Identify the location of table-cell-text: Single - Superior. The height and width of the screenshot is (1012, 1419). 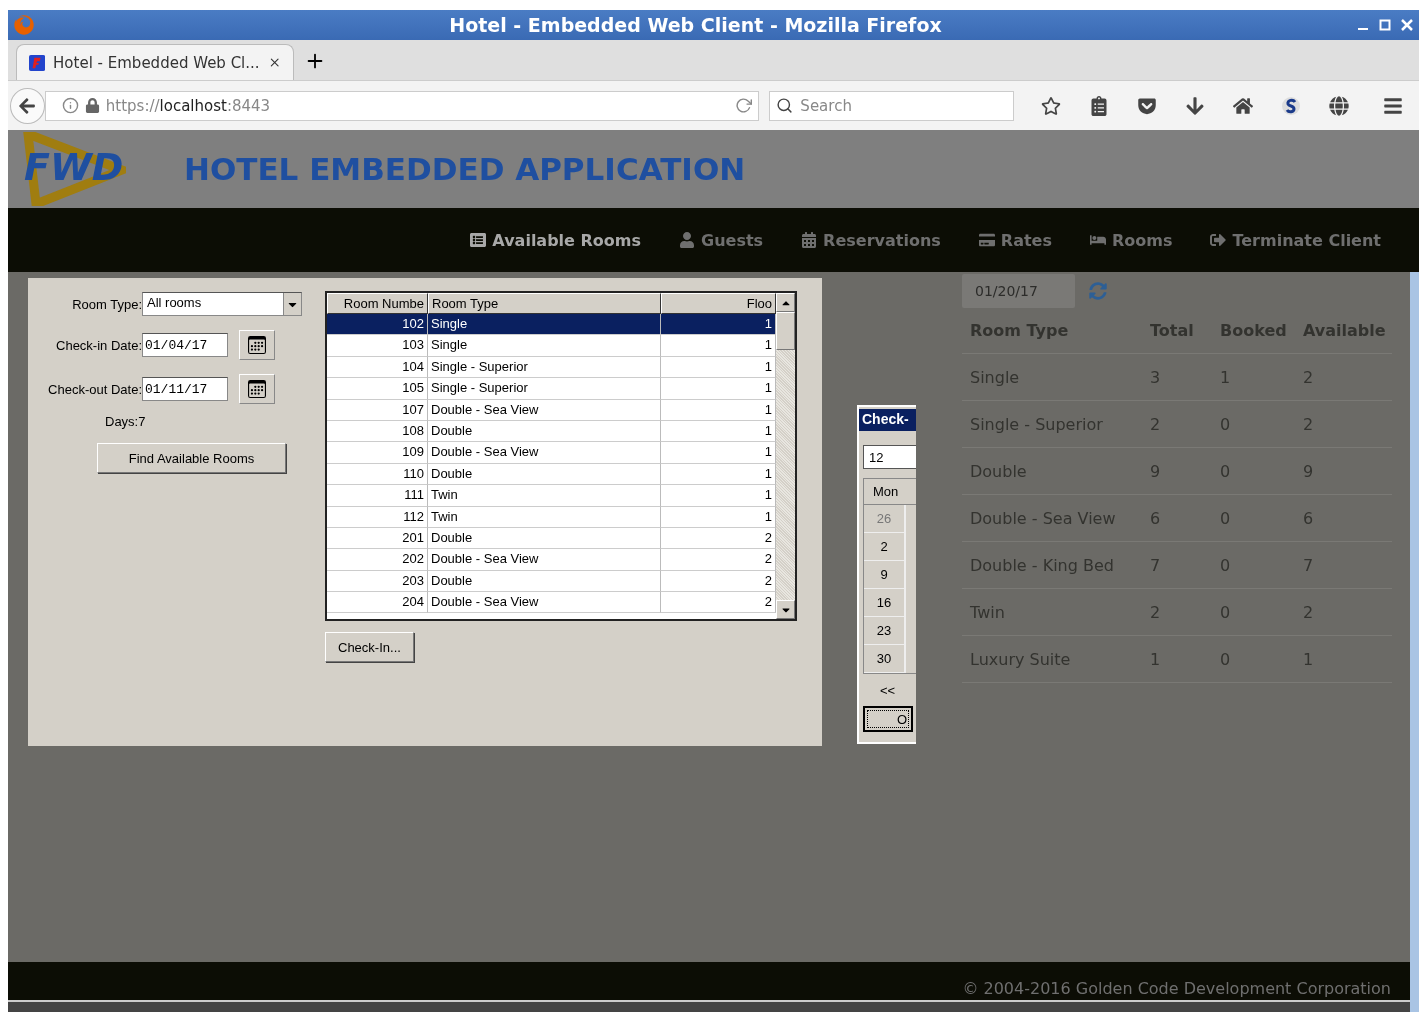
(1037, 424).